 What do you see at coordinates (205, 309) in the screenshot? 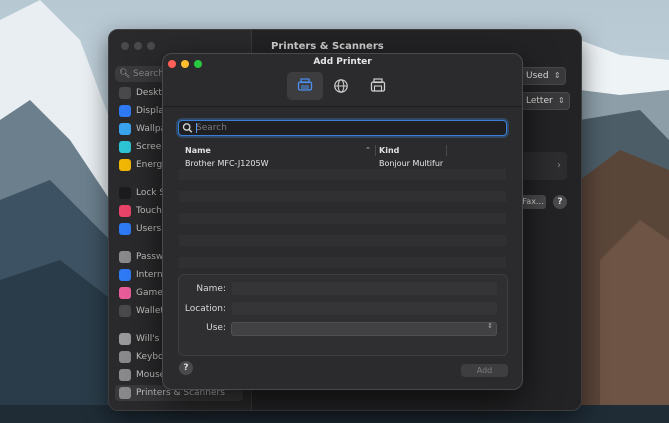
I see `location-label: Location:` at bounding box center [205, 309].